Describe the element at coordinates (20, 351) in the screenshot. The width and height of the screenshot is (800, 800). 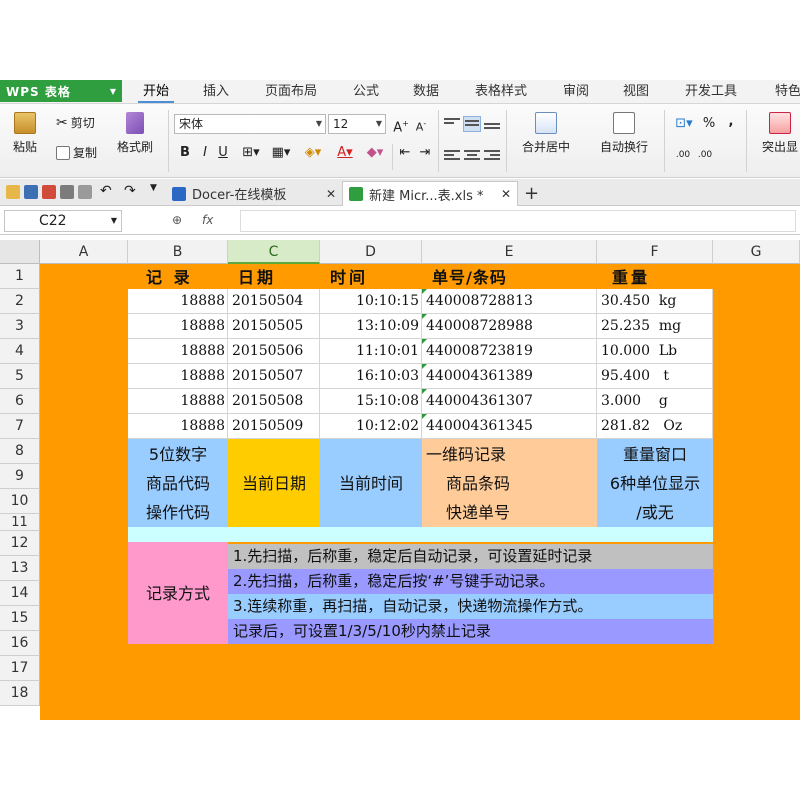
I see `row-header: 4` at that location.